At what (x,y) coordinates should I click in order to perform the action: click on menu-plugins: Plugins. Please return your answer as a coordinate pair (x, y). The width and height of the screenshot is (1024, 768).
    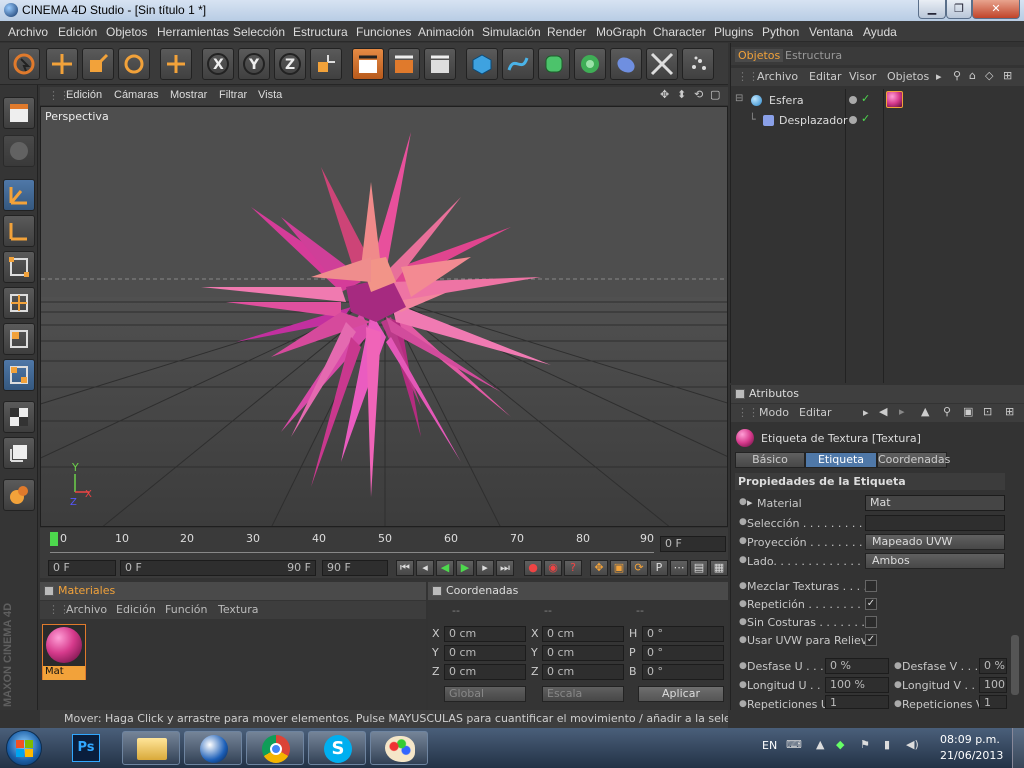
    Looking at the image, I should click on (733, 32).